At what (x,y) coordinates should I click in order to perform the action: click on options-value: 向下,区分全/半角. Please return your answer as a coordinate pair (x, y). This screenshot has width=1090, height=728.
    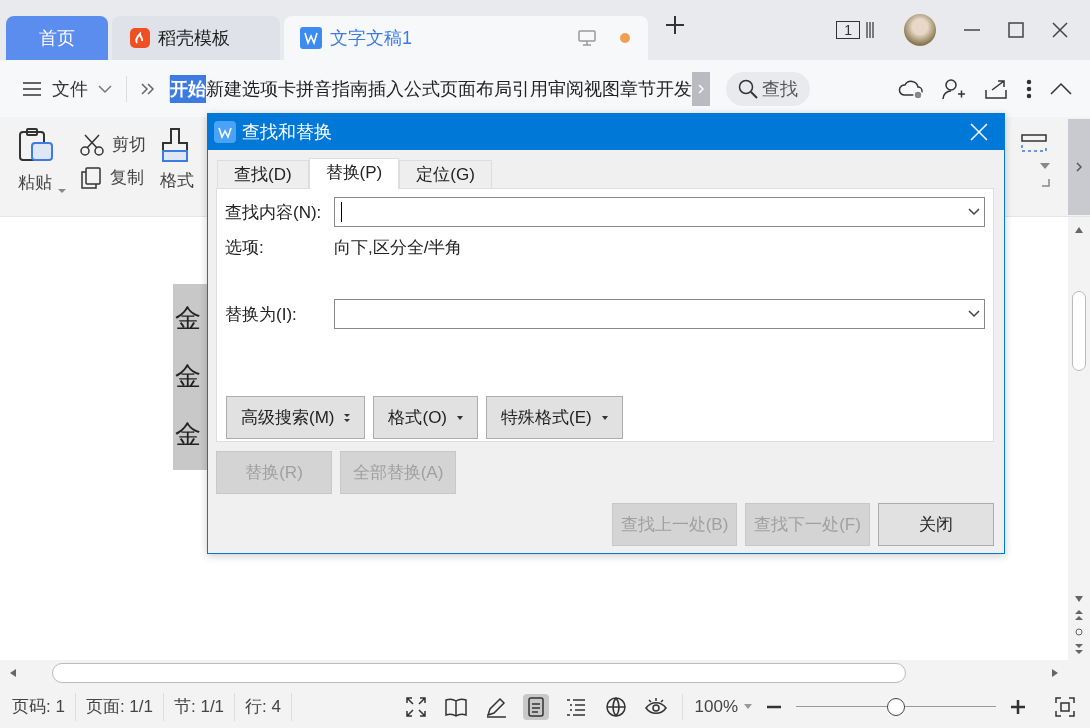
    Looking at the image, I should click on (398, 247).